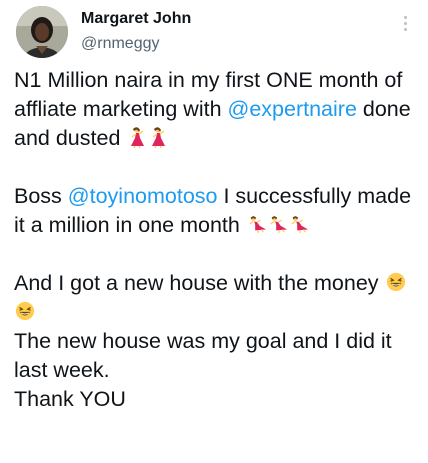 This screenshot has height=463, width=428. I want to click on more-vertical-icon, so click(405, 17).